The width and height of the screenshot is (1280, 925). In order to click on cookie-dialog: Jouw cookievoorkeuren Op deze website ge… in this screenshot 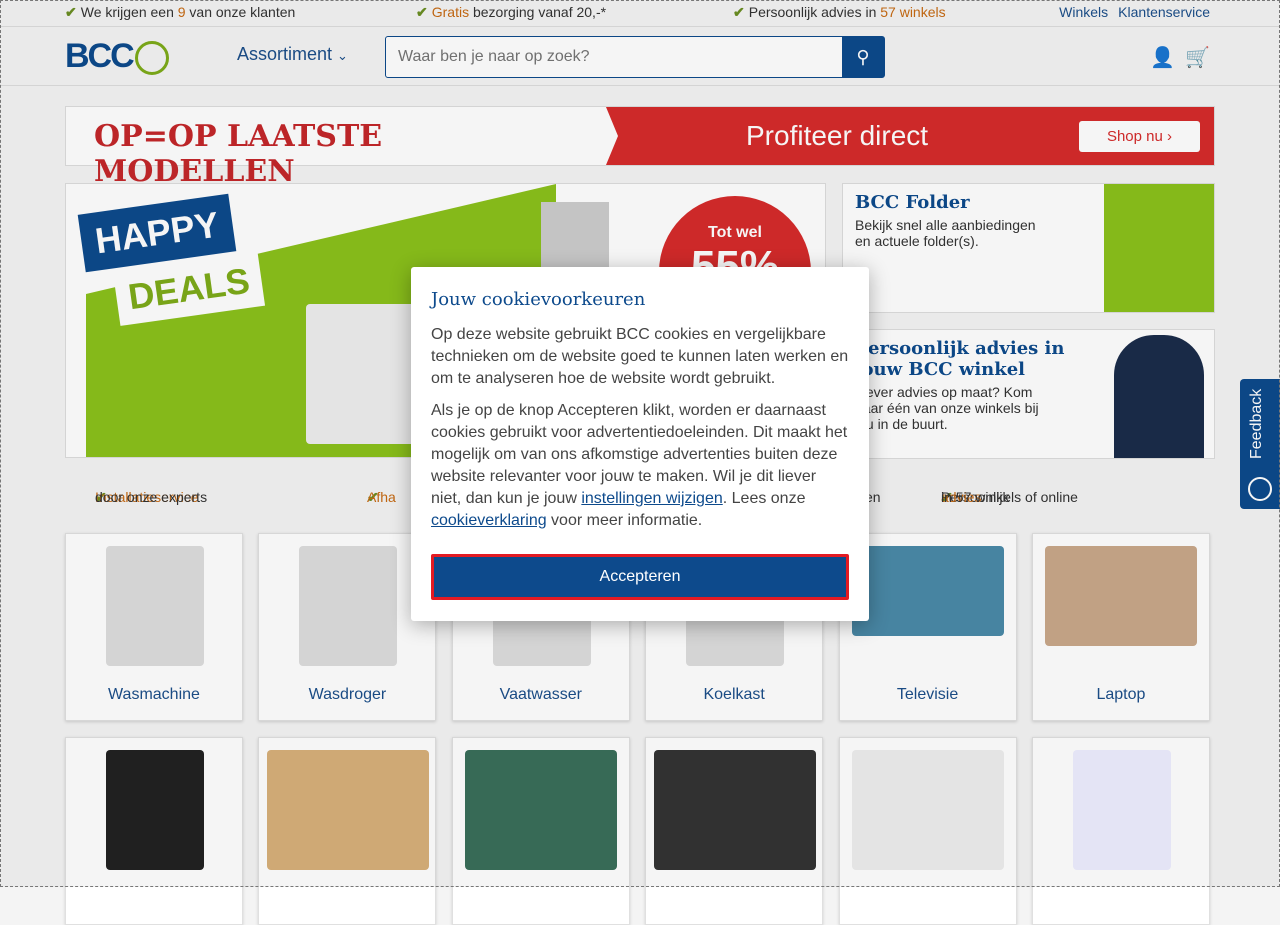, I will do `click(640, 444)`.